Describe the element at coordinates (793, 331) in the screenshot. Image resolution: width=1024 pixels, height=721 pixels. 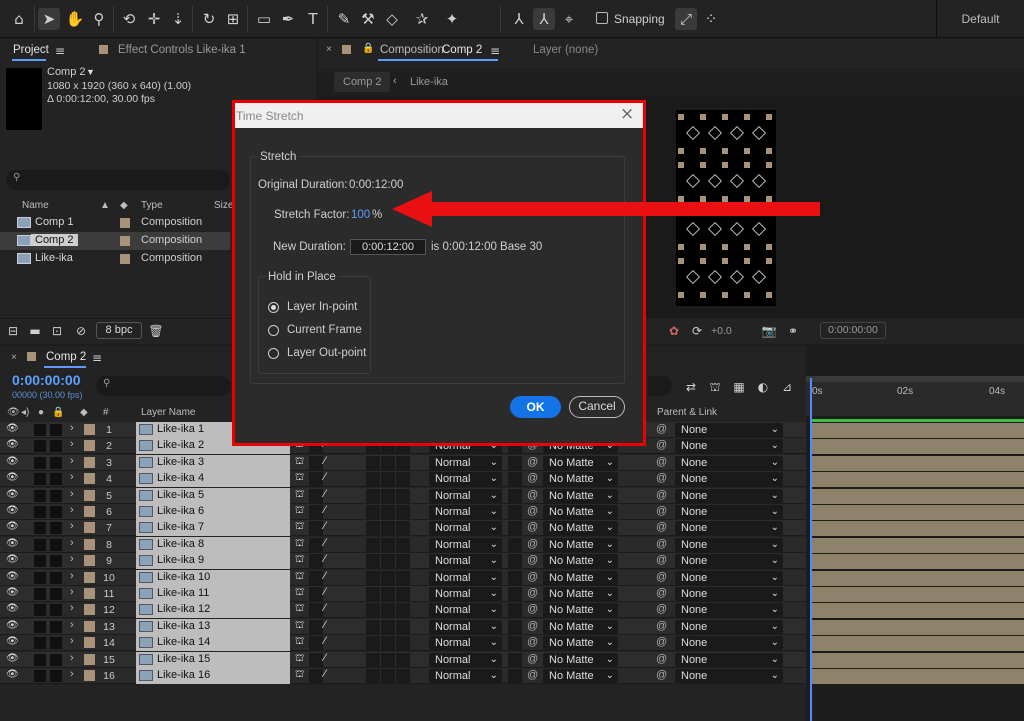
I see `show-snapshot-icon: ⚭` at that location.